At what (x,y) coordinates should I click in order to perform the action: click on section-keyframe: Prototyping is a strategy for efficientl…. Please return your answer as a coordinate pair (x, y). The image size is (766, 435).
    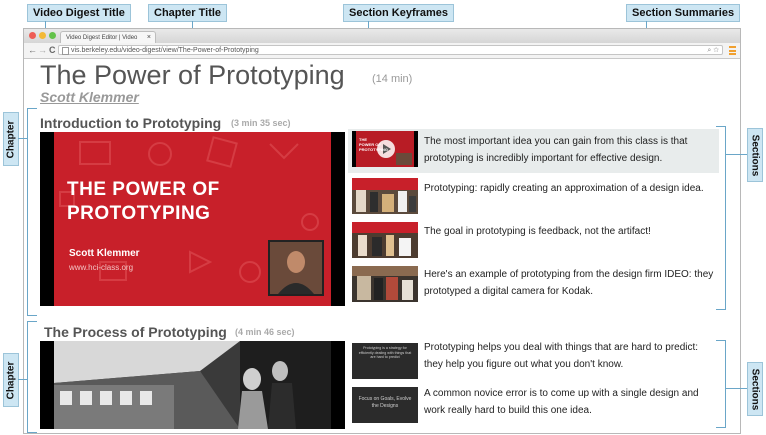
    Looking at the image, I should click on (385, 361).